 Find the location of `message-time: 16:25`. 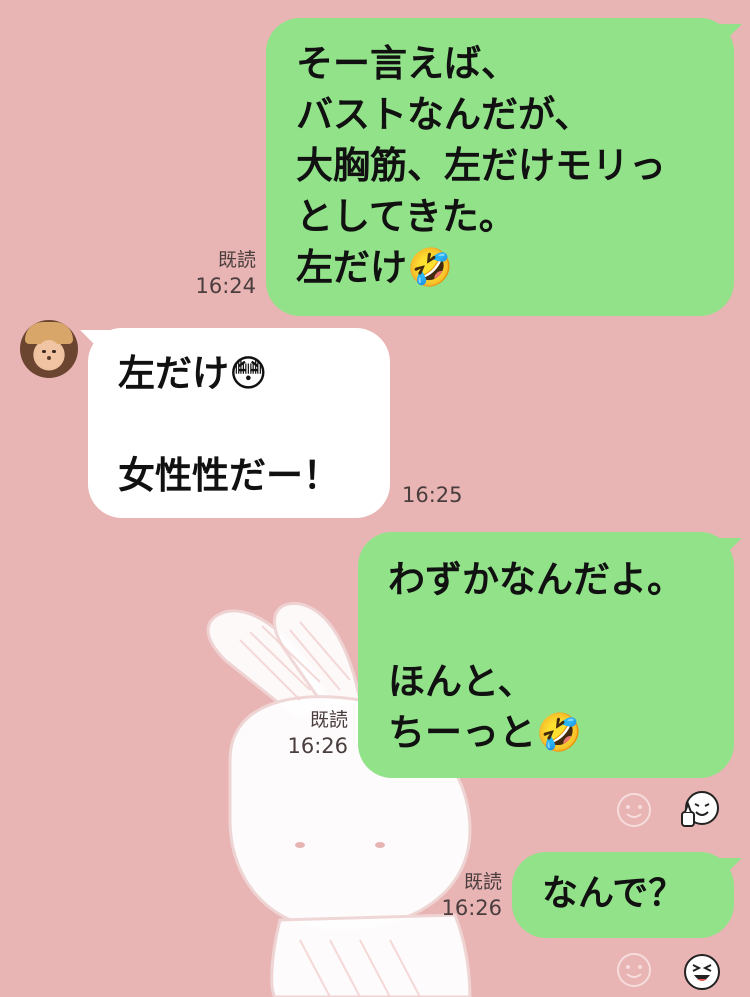

message-time: 16:25 is located at coordinates (432, 495).